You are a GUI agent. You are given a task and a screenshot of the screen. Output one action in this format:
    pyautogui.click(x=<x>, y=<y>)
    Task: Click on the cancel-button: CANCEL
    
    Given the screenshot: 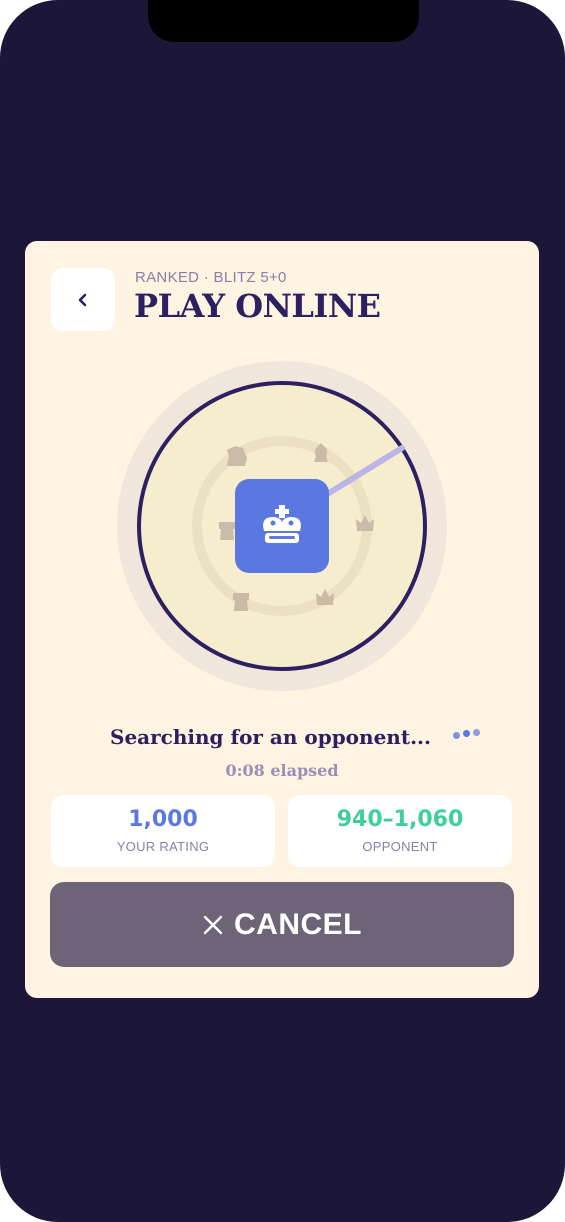 What is the action you would take?
    pyautogui.click(x=282, y=924)
    